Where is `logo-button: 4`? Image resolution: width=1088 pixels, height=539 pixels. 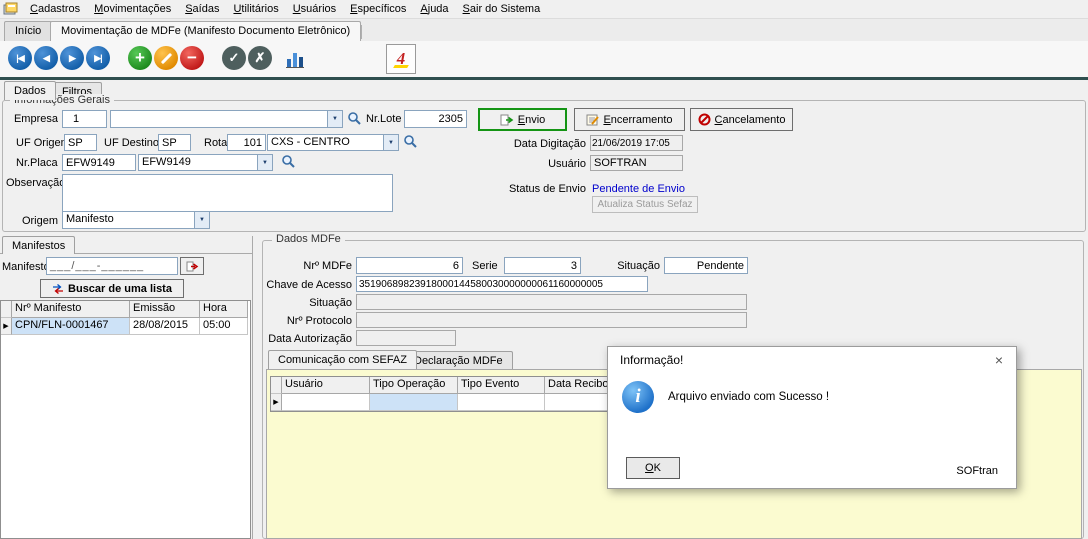 logo-button: 4 is located at coordinates (401, 59).